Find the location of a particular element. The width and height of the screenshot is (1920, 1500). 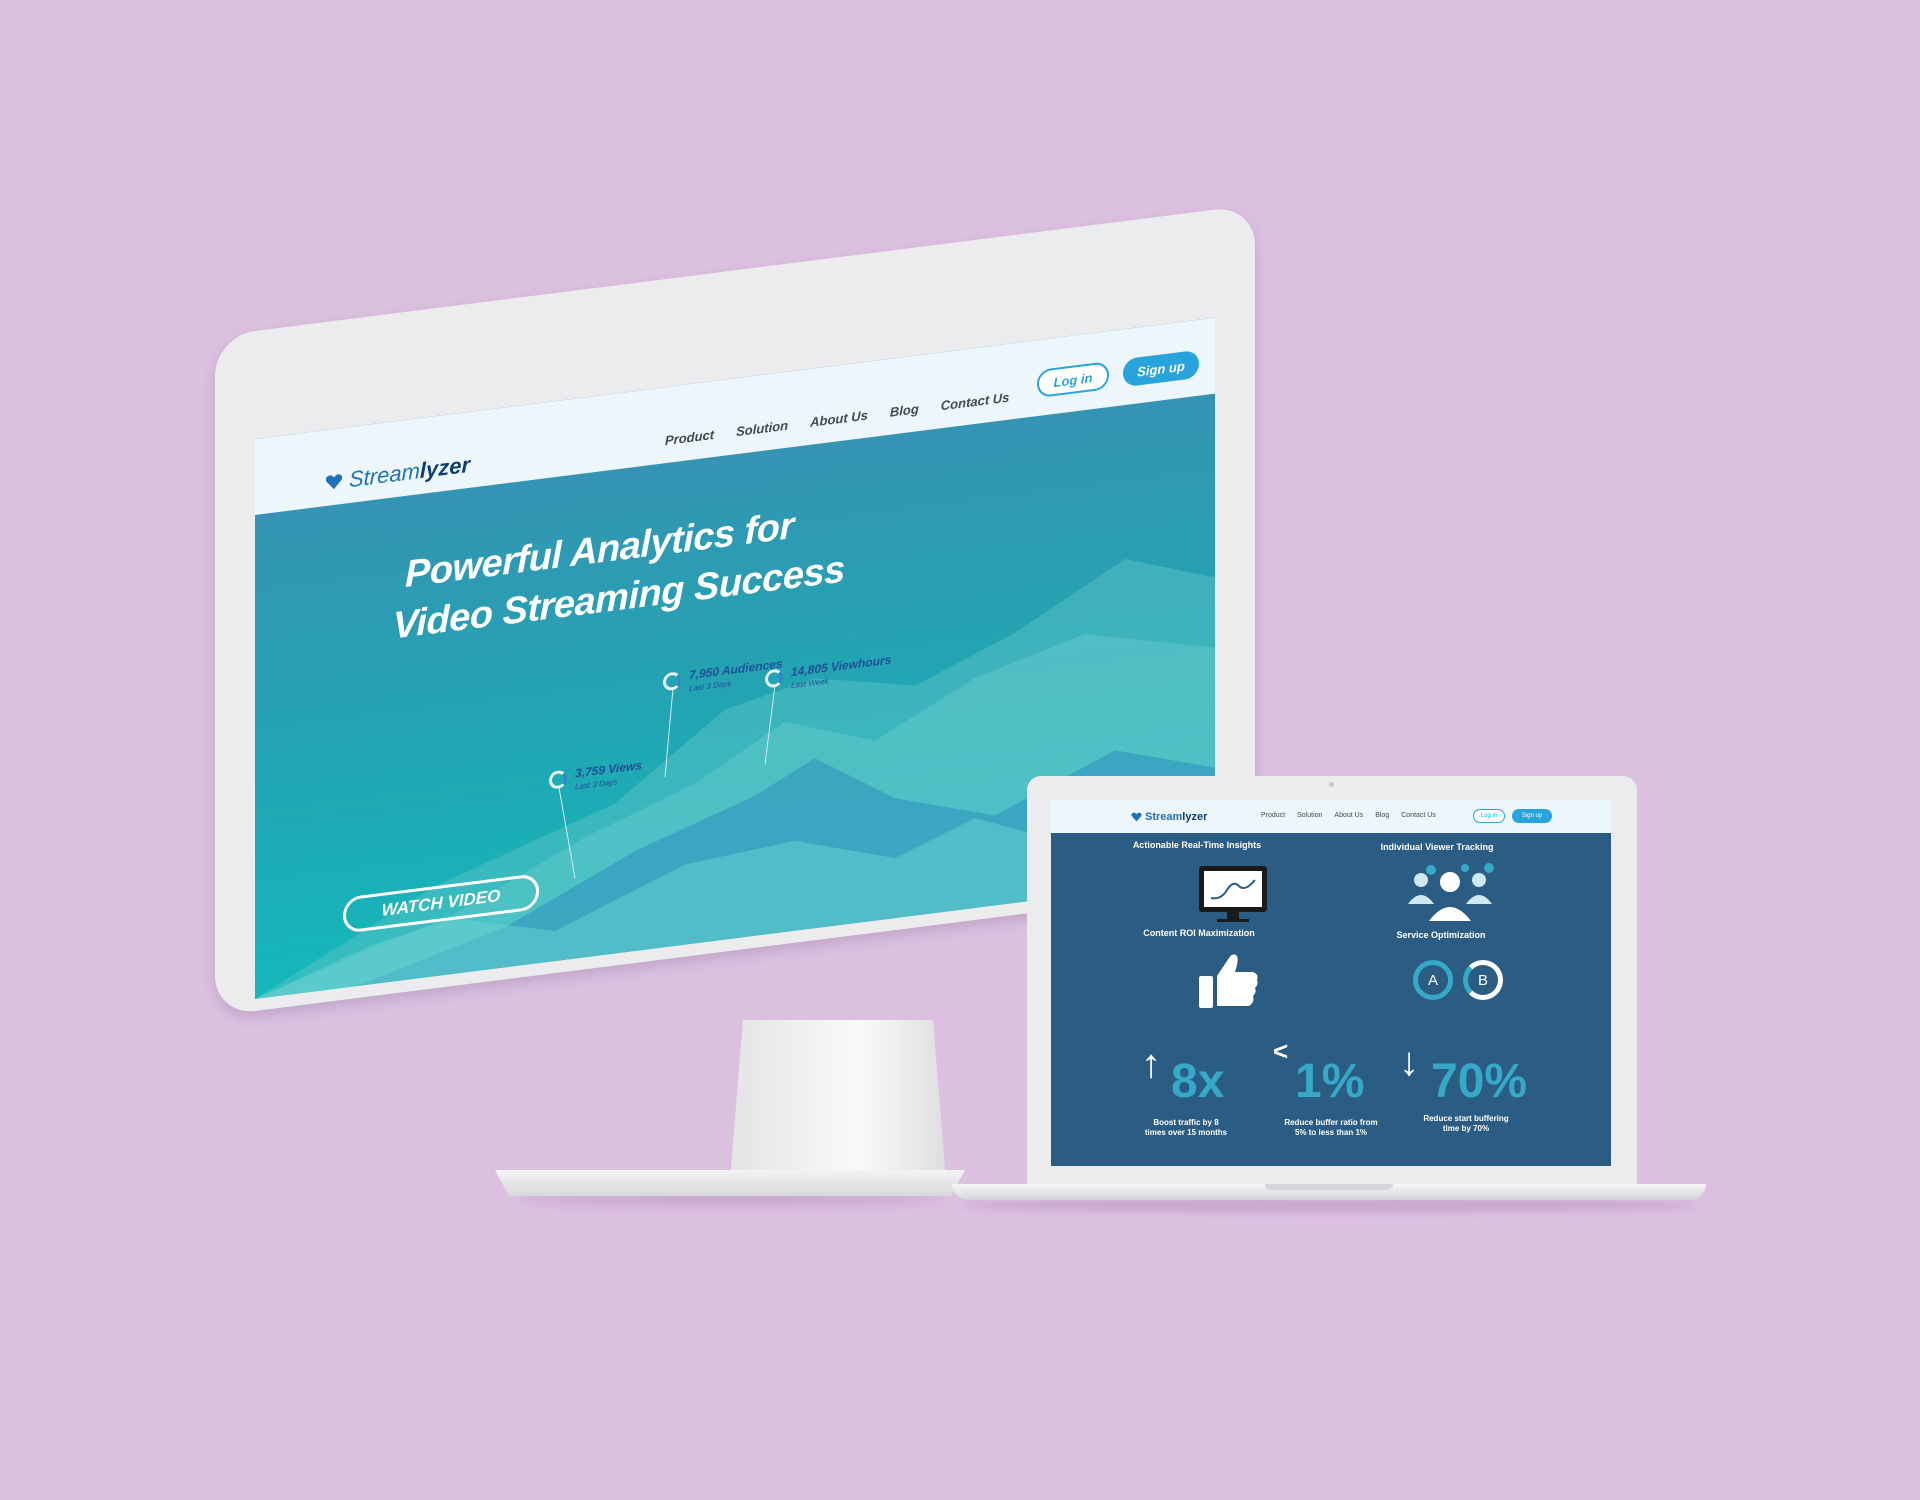

desktop-logo: Stream lyzer is located at coordinates (397, 474).